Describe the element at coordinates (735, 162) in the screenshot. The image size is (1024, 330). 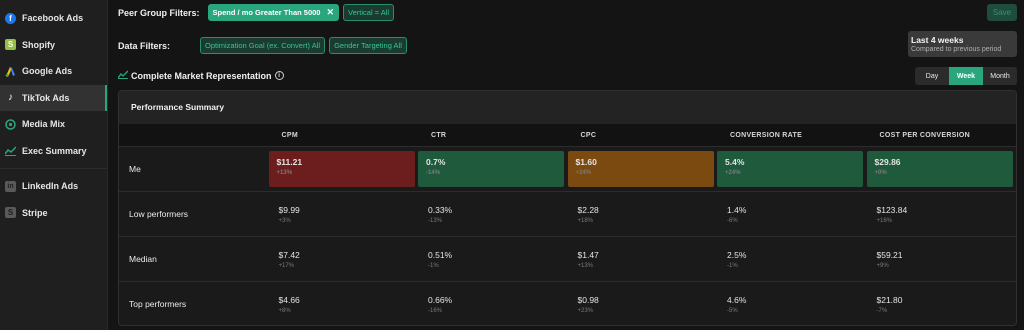
I see `cell-value: 5.4%` at that location.